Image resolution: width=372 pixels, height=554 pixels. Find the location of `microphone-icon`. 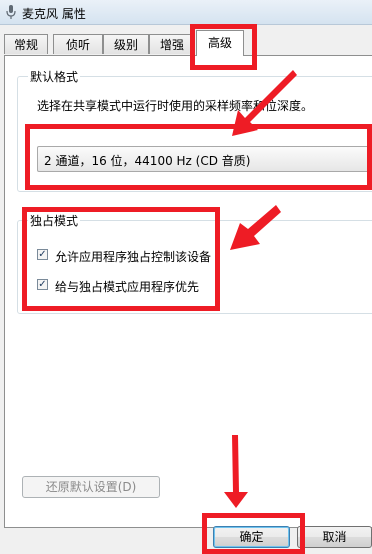

microphone-icon is located at coordinates (11, 12).